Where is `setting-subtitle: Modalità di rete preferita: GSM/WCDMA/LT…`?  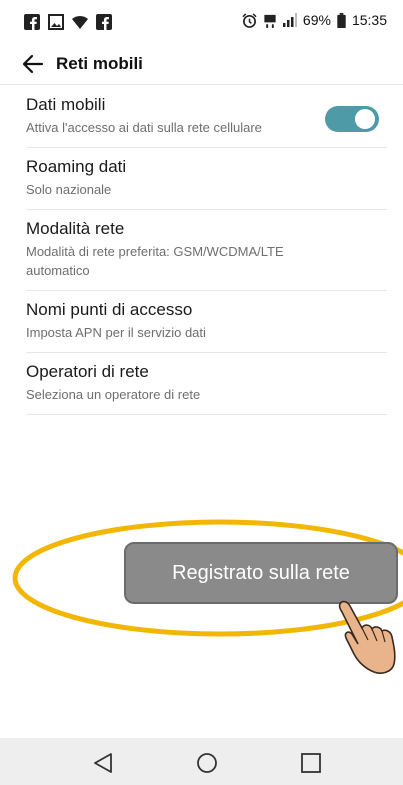 setting-subtitle: Modalità di rete preferita: GSM/WCDMA/LT… is located at coordinates (155, 261).